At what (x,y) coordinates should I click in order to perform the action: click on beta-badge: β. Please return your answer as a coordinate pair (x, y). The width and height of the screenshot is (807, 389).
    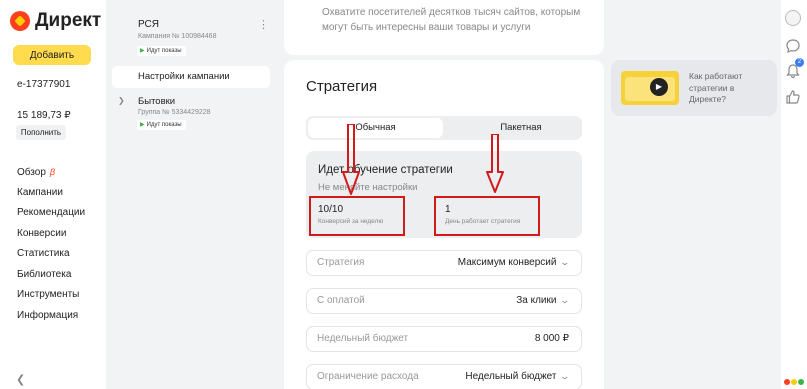
    Looking at the image, I should click on (52, 172).